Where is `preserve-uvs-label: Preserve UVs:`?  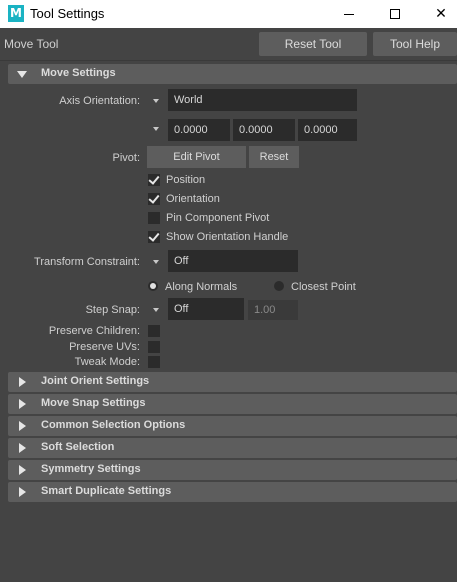
preserve-uvs-label: Preserve UVs: is located at coordinates (104, 347).